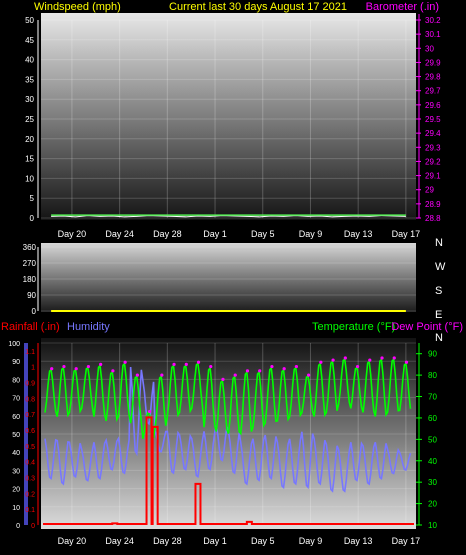 This screenshot has height=555, width=466. I want to click on barometer-tick-label: 28.8, so click(433, 218).